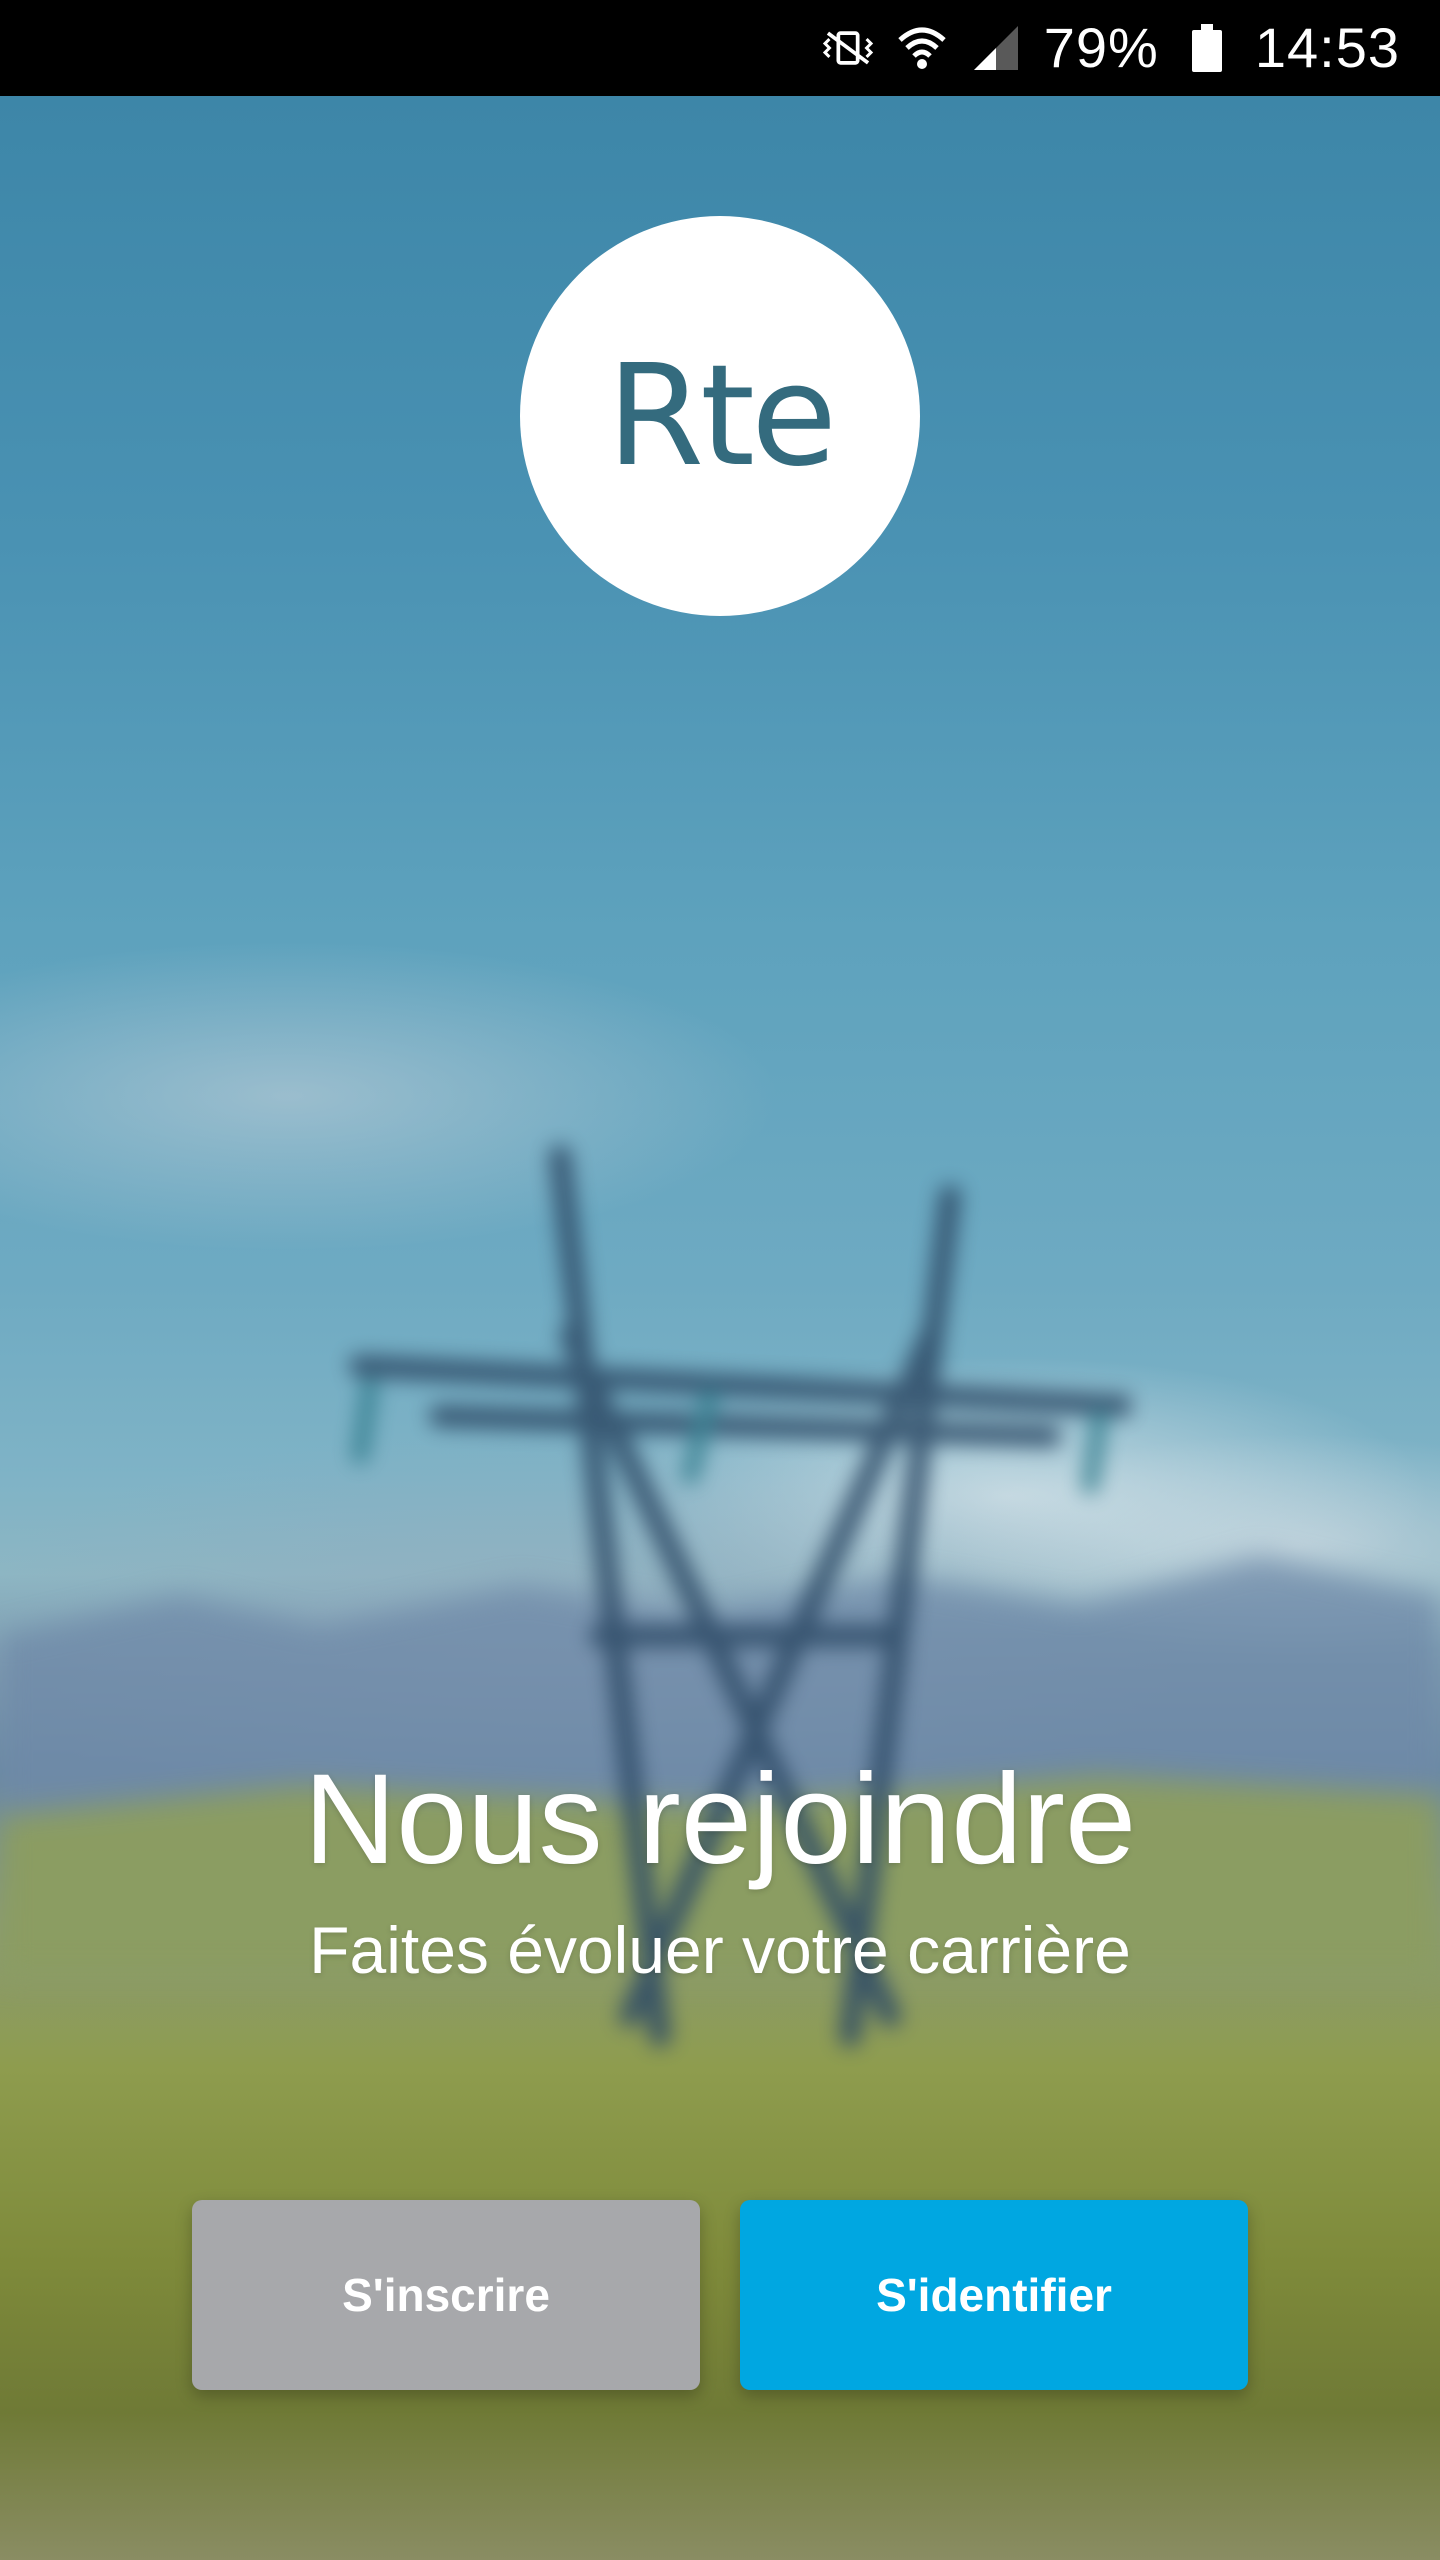  What do you see at coordinates (446, 2295) in the screenshot?
I see `register-button: S'inscrire` at bounding box center [446, 2295].